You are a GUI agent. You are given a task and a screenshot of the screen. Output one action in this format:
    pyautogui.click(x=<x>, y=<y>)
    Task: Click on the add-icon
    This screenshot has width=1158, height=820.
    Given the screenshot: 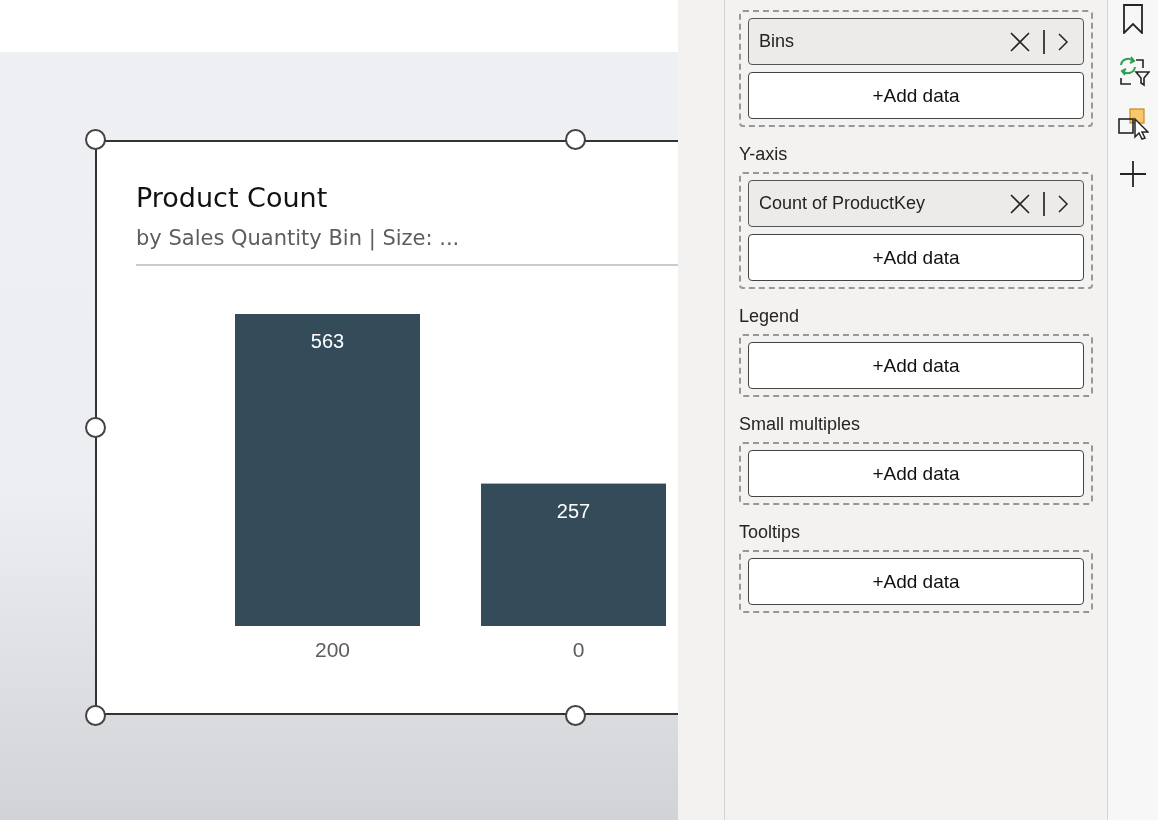 What is the action you would take?
    pyautogui.click(x=1133, y=174)
    